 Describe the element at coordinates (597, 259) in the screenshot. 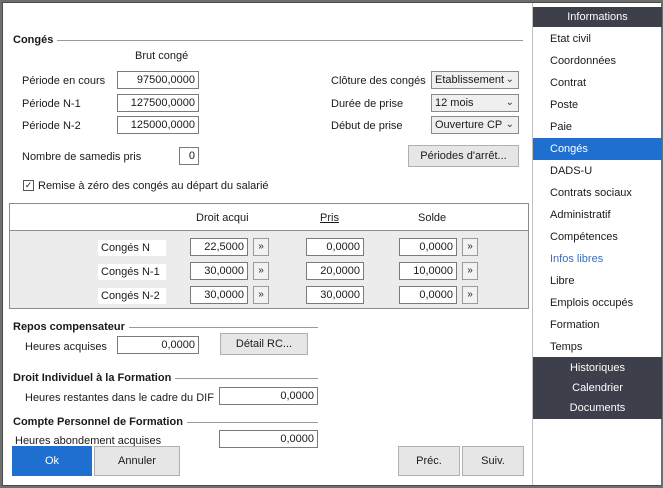

I see `sidebar-item-infos-libres: Infos libres` at that location.